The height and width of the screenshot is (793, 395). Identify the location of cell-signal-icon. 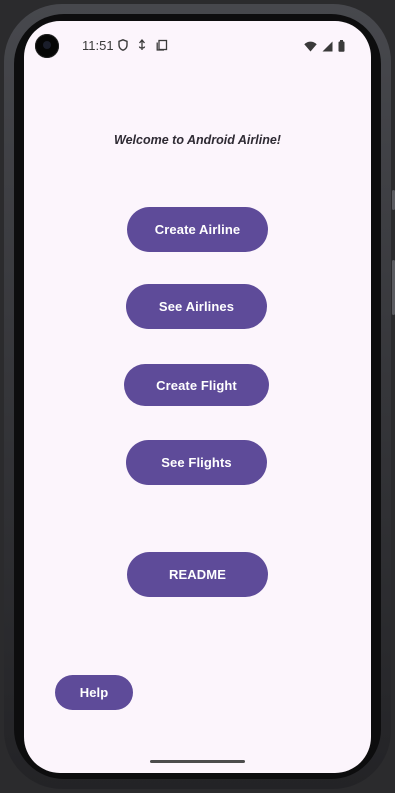
(327, 48).